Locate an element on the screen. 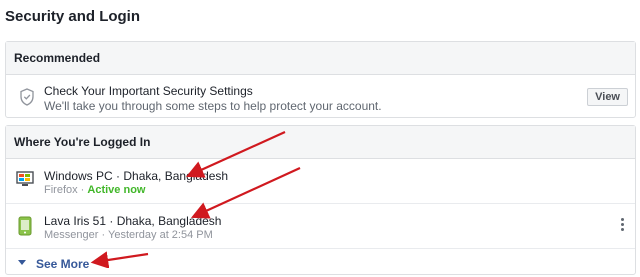  session-app: Firefox is located at coordinates (61, 190).